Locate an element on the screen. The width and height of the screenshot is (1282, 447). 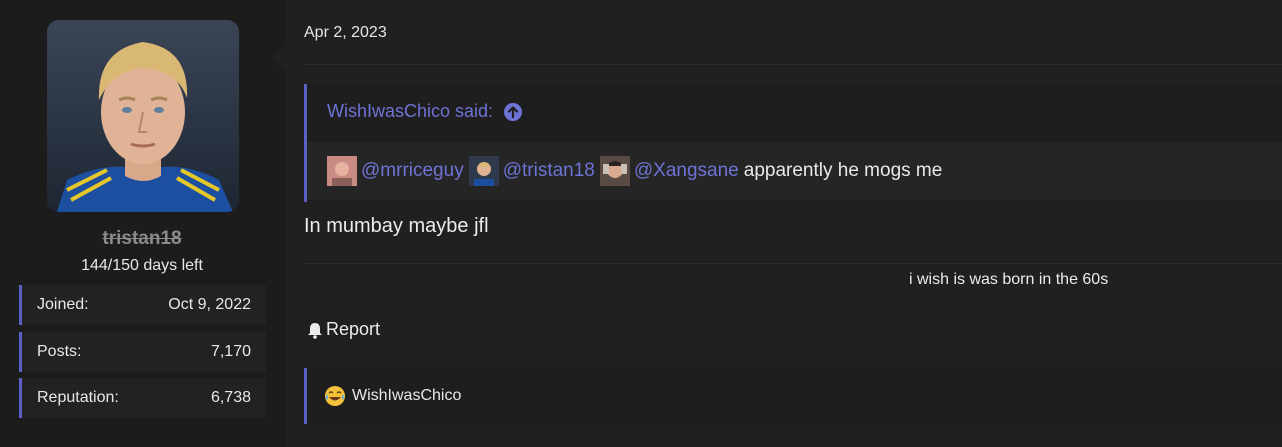
reaction-user: WishIwasChico is located at coordinates (406, 396).